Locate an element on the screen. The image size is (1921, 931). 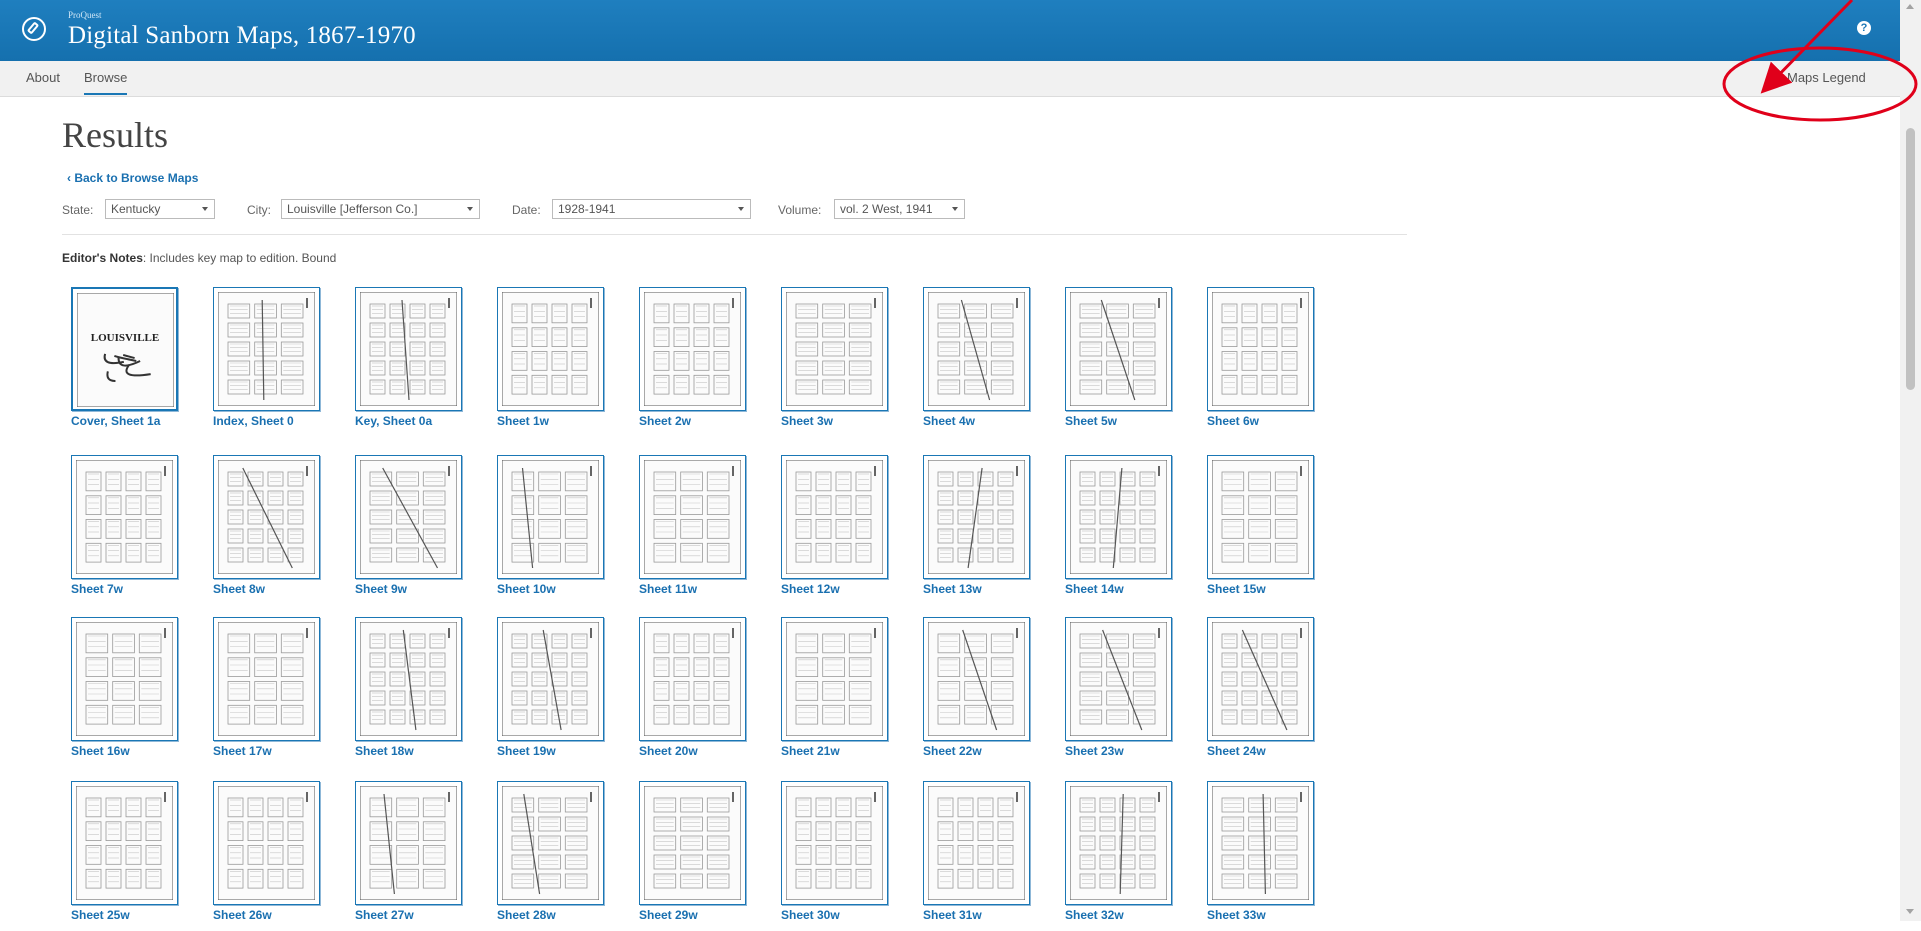
back-to-browse-link: ‹ Back to Browse Maps is located at coordinates (132, 178).